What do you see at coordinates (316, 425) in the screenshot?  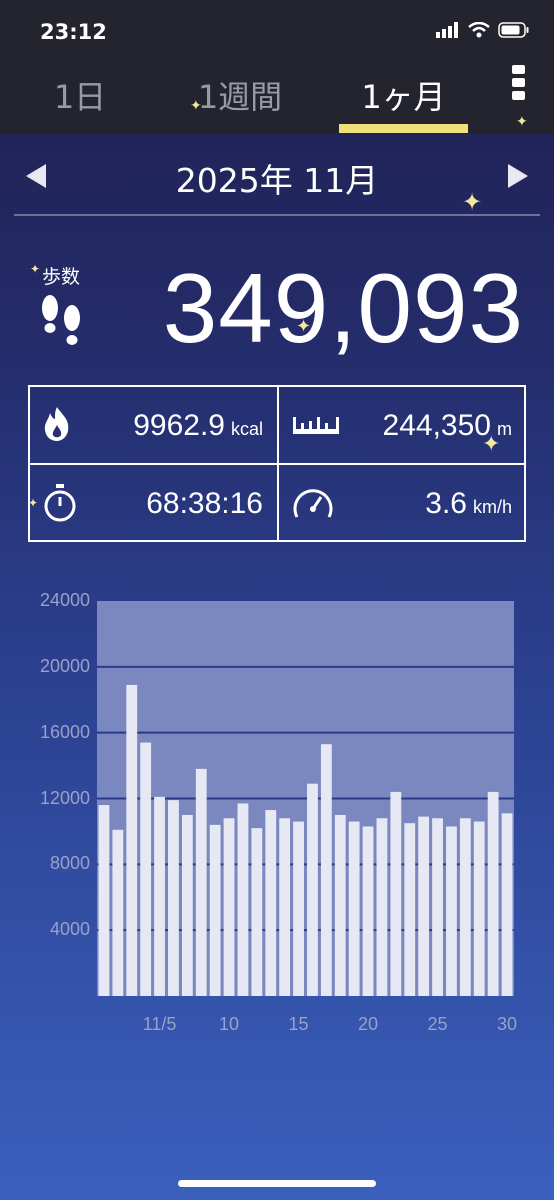 I see `ruler-icon` at bounding box center [316, 425].